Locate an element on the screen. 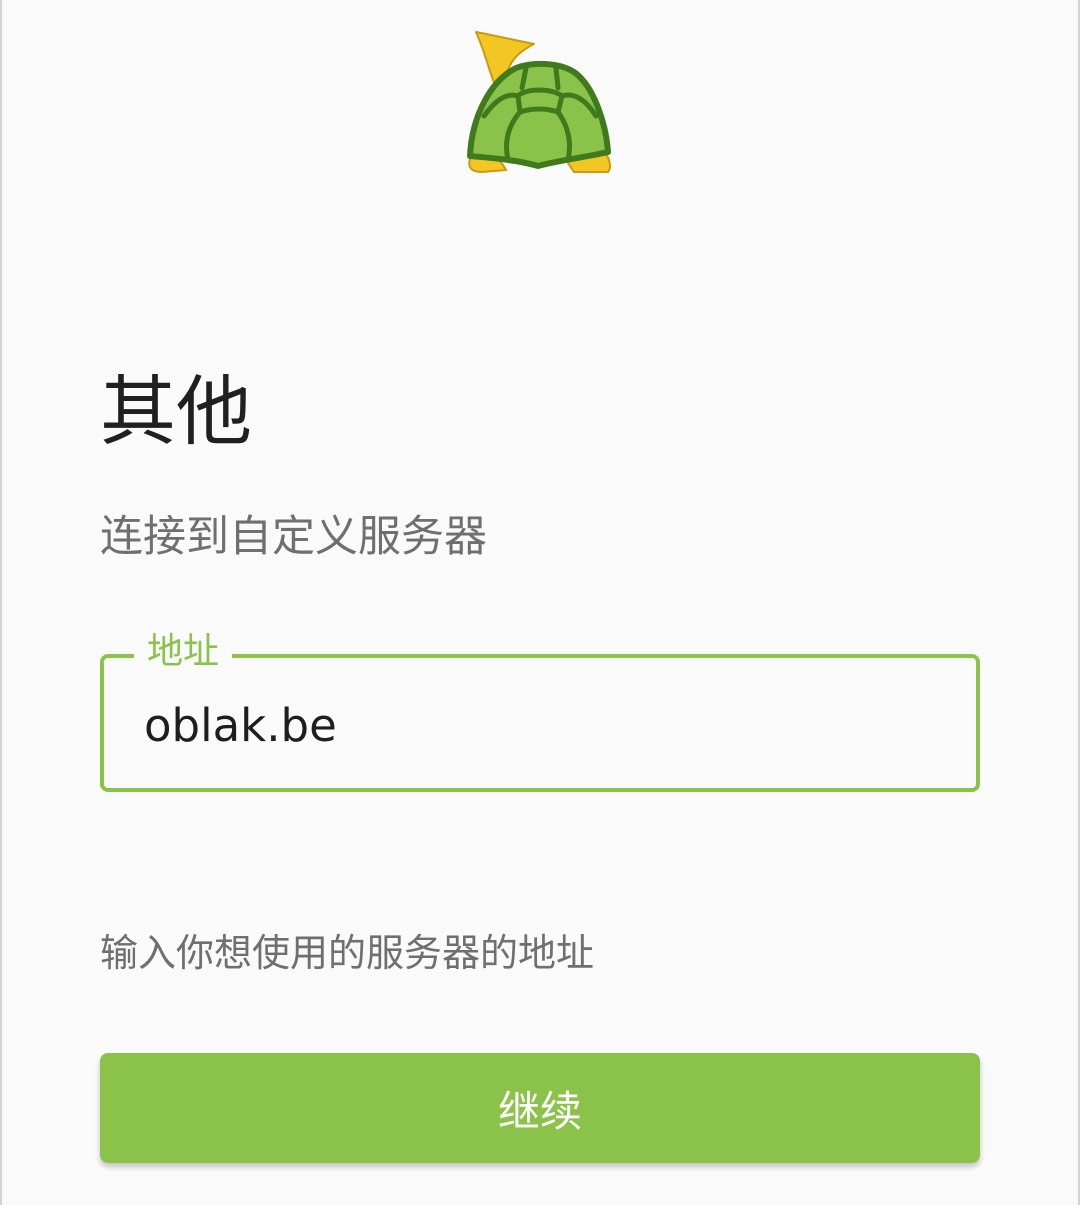 The height and width of the screenshot is (1205, 1080). address-field: 地址 is located at coordinates (540, 710).